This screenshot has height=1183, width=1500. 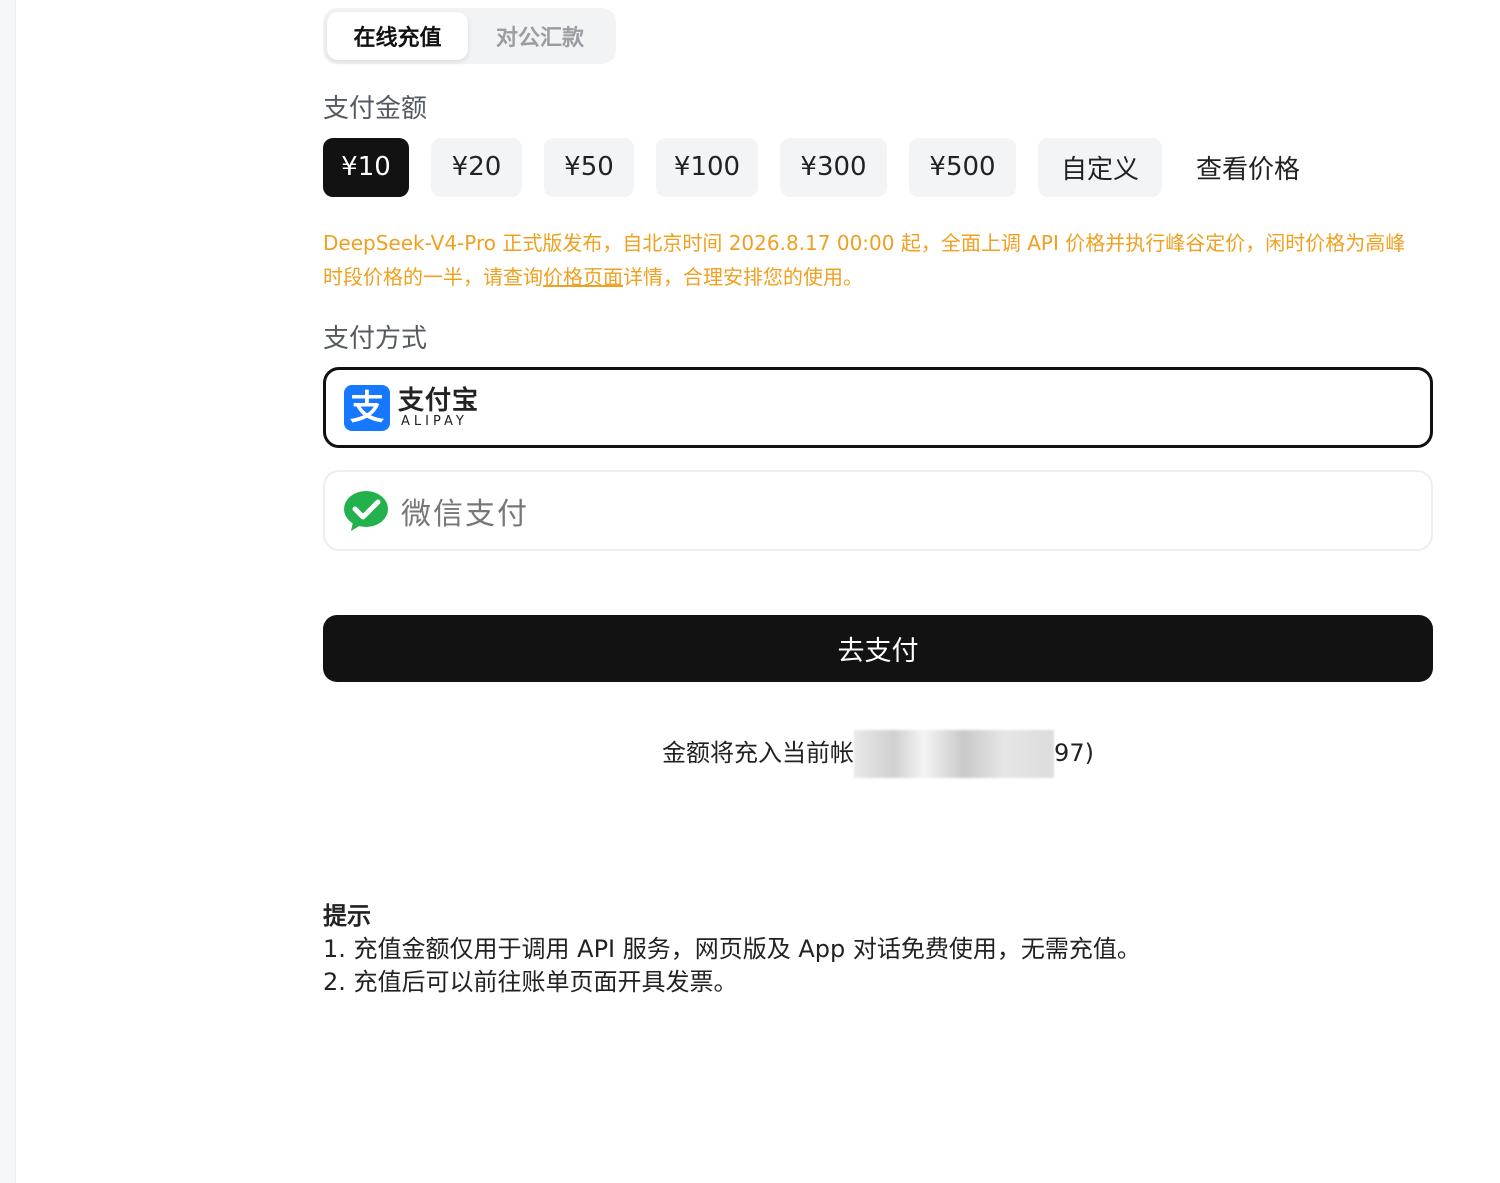 I want to click on alipay-wordmark: 支付宝 ALIPAY, so click(x=438, y=408).